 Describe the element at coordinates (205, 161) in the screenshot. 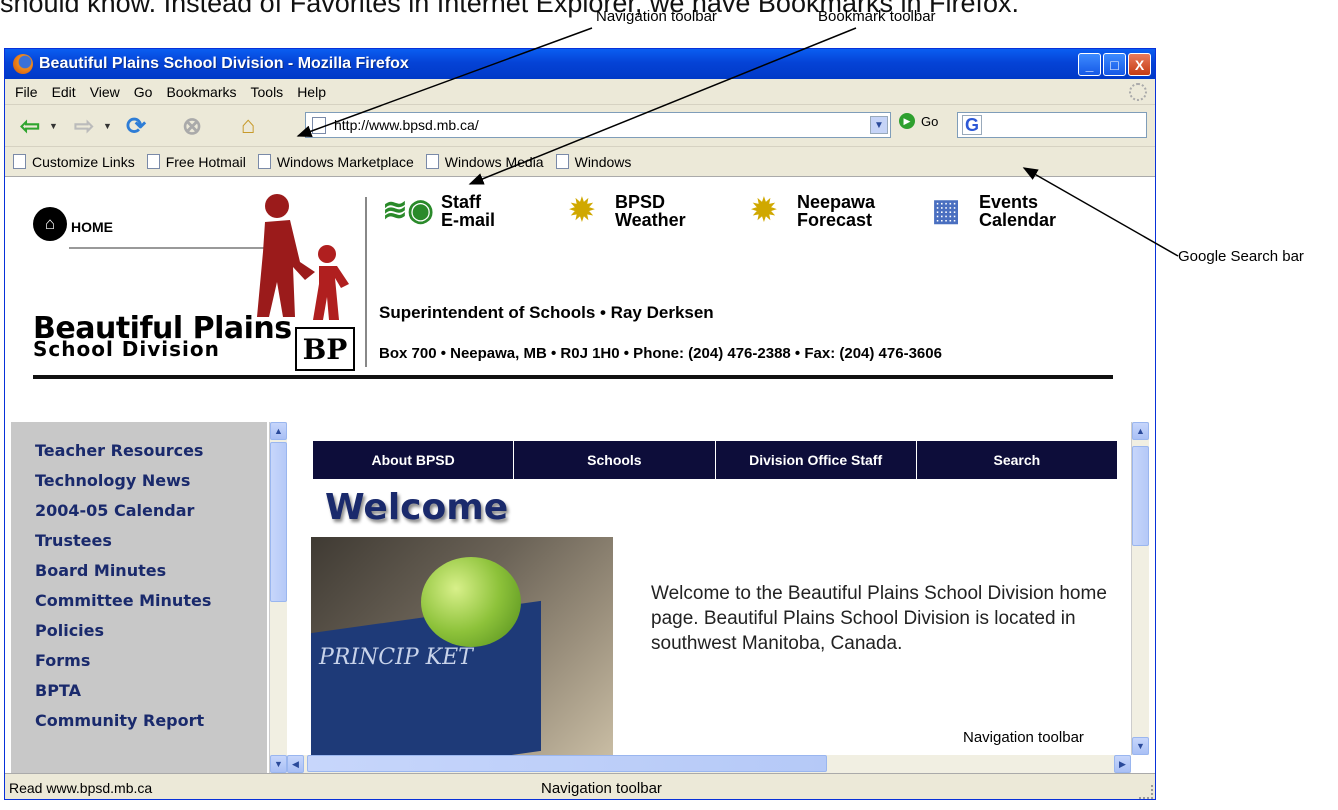

I see `bookmark-label: Free Hotmail` at that location.